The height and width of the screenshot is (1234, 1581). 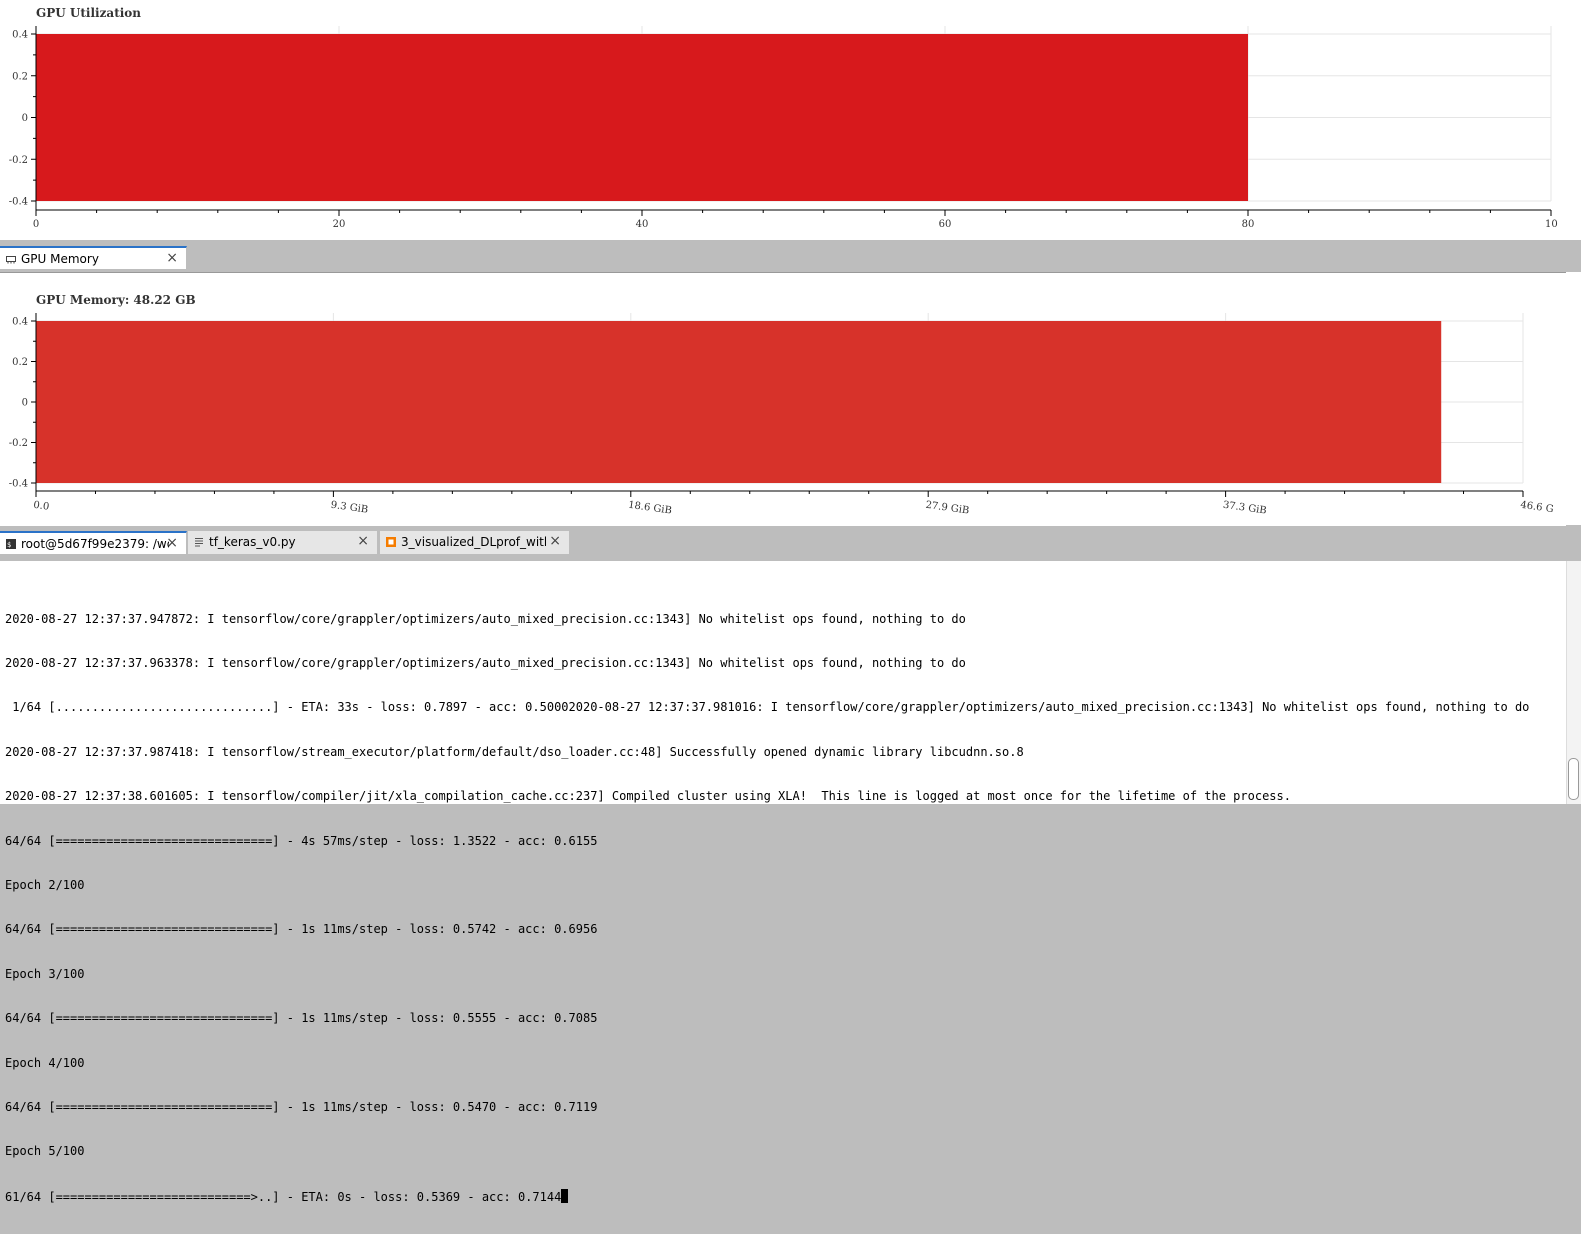 I want to click on terminal-scrollbar-thumb, so click(x=1573, y=779).